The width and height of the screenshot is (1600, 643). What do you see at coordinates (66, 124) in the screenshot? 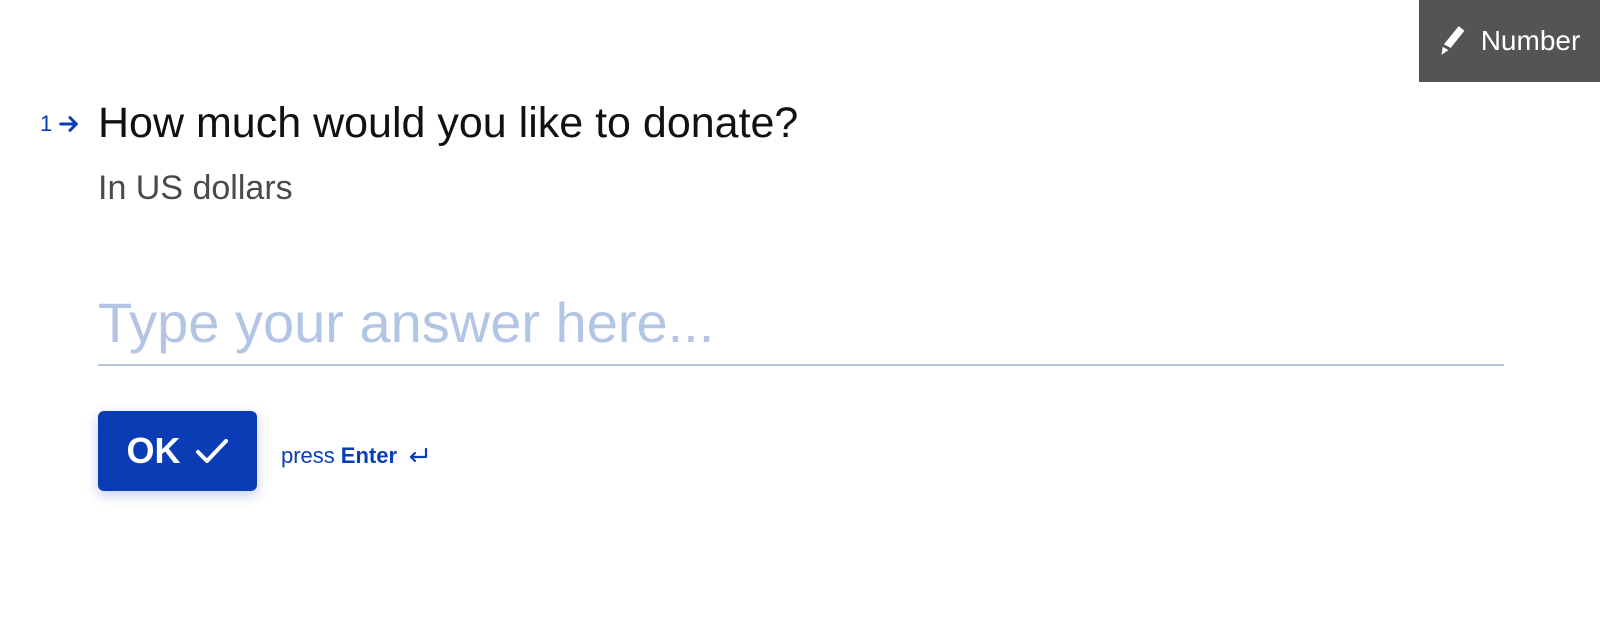
I see `arrow-right-icon` at bounding box center [66, 124].